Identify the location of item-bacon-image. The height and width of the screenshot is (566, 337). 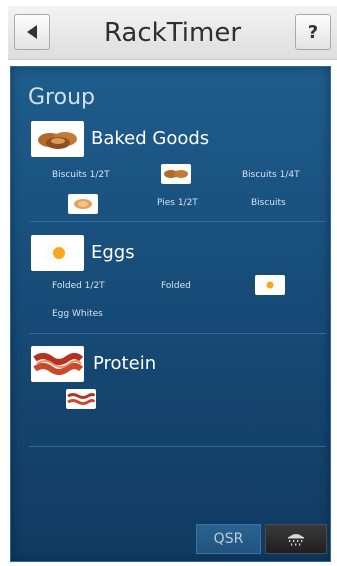
(81, 399).